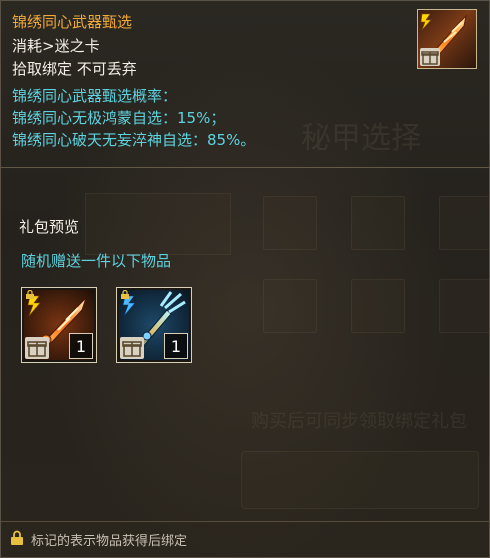  What do you see at coordinates (56, 46) in the screenshot?
I see `consume-text: 消耗>迷之卡` at bounding box center [56, 46].